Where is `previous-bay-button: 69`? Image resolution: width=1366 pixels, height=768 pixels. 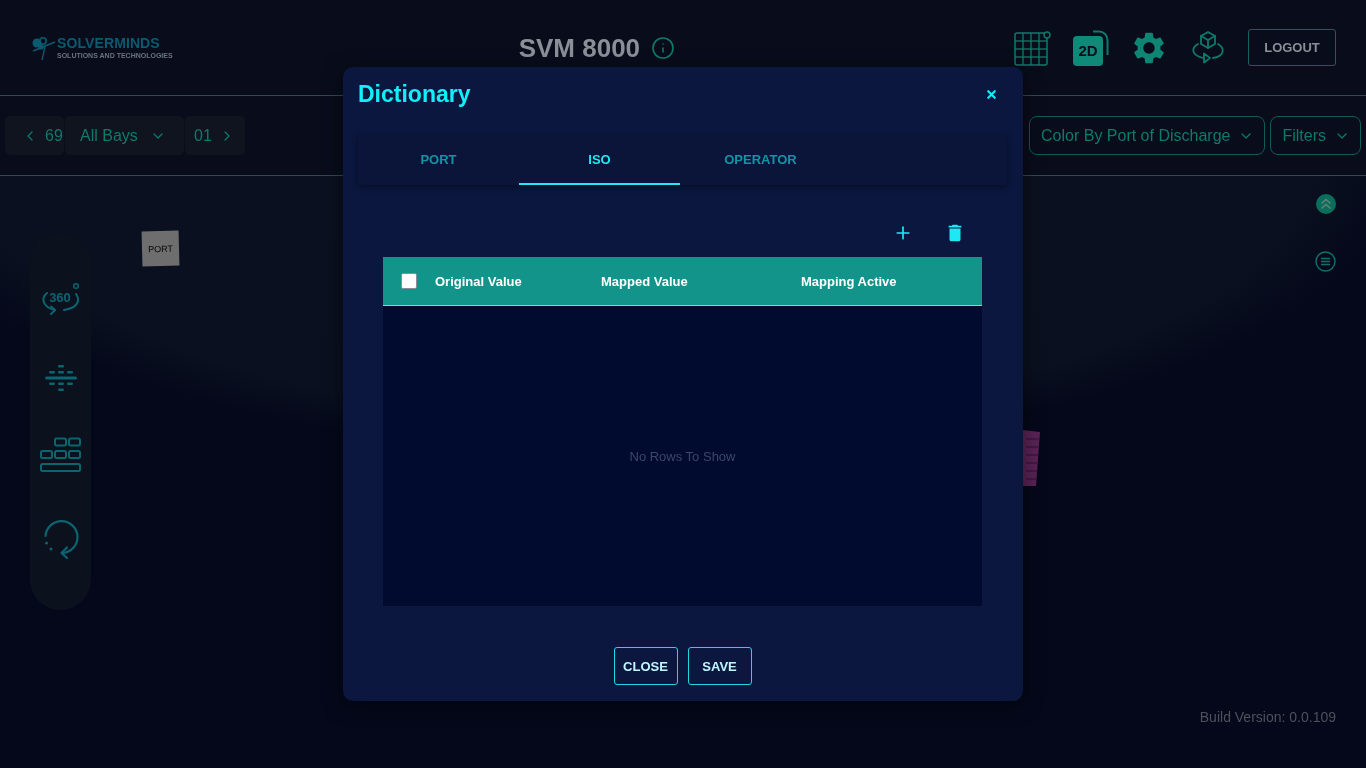 previous-bay-button: 69 is located at coordinates (34, 135).